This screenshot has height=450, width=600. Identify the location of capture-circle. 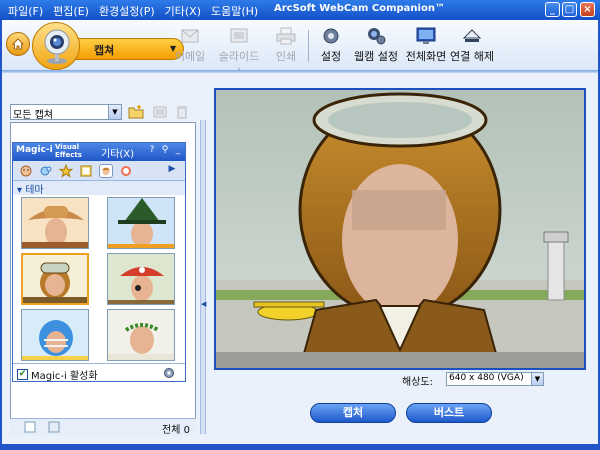
(56, 46).